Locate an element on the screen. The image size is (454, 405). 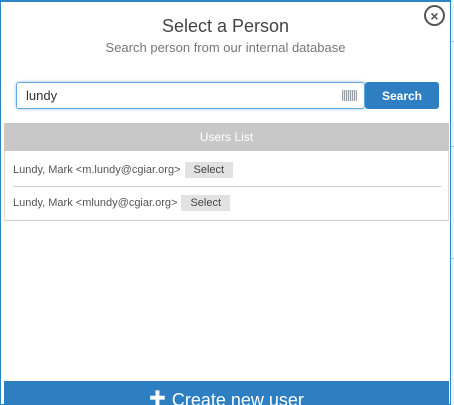
create-new-user-button: ✚ Create new user is located at coordinates (226, 393).